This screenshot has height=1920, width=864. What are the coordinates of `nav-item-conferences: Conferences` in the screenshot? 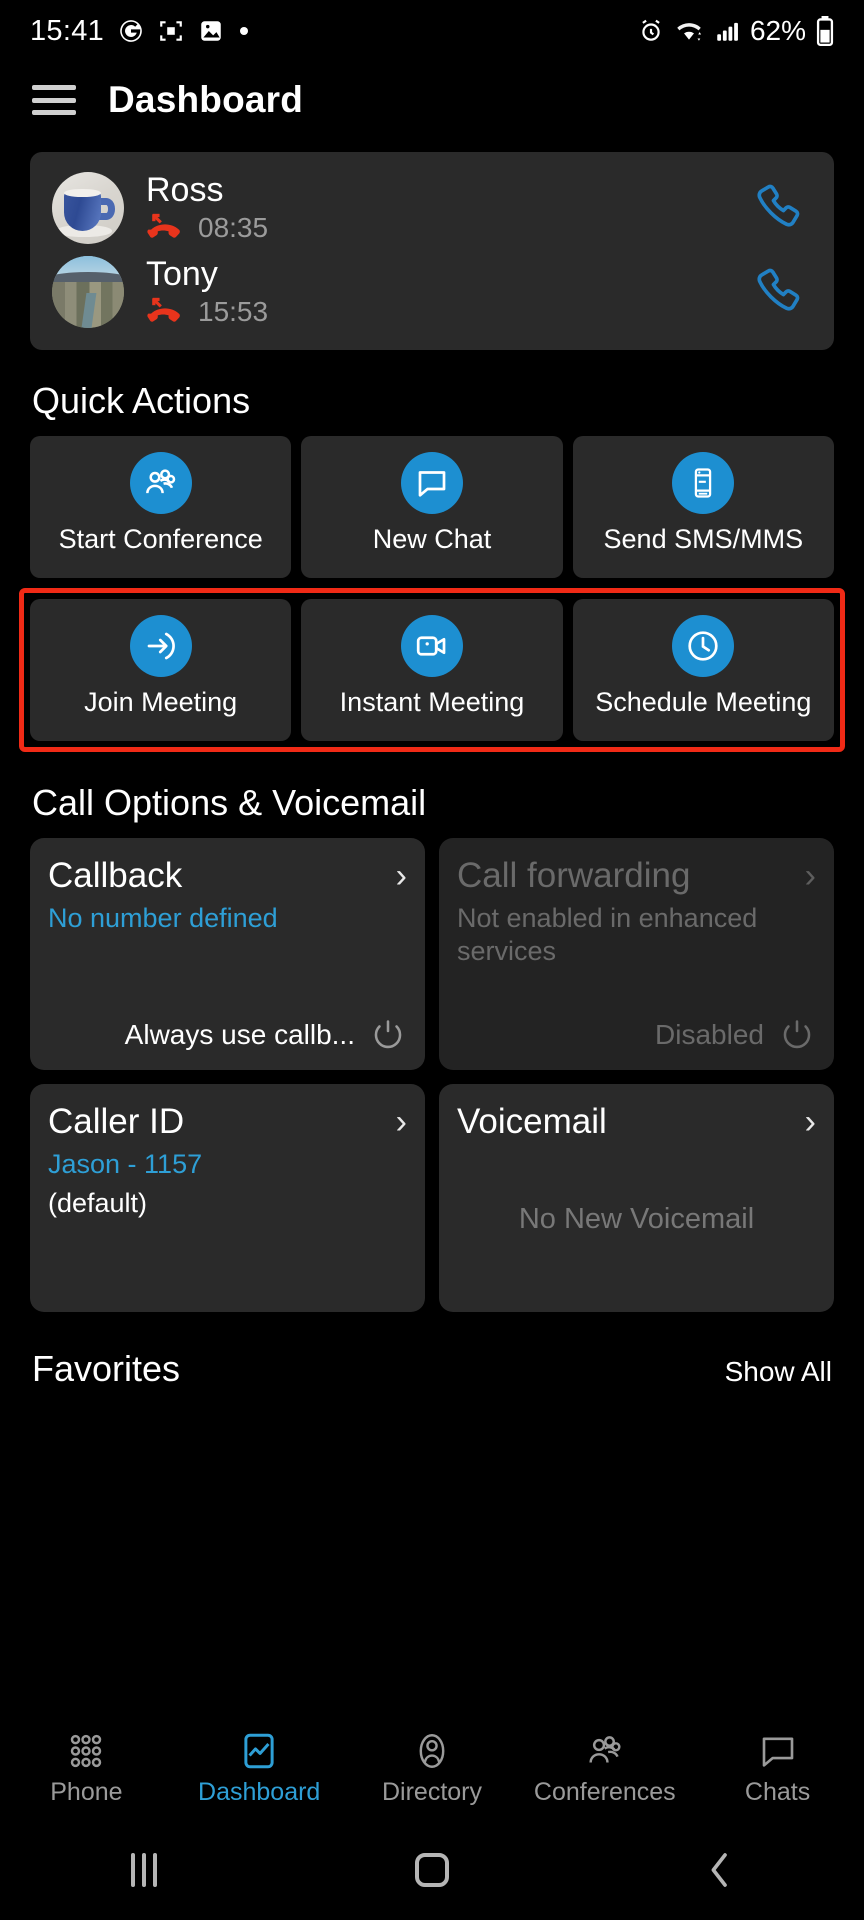 It's located at (604, 1768).